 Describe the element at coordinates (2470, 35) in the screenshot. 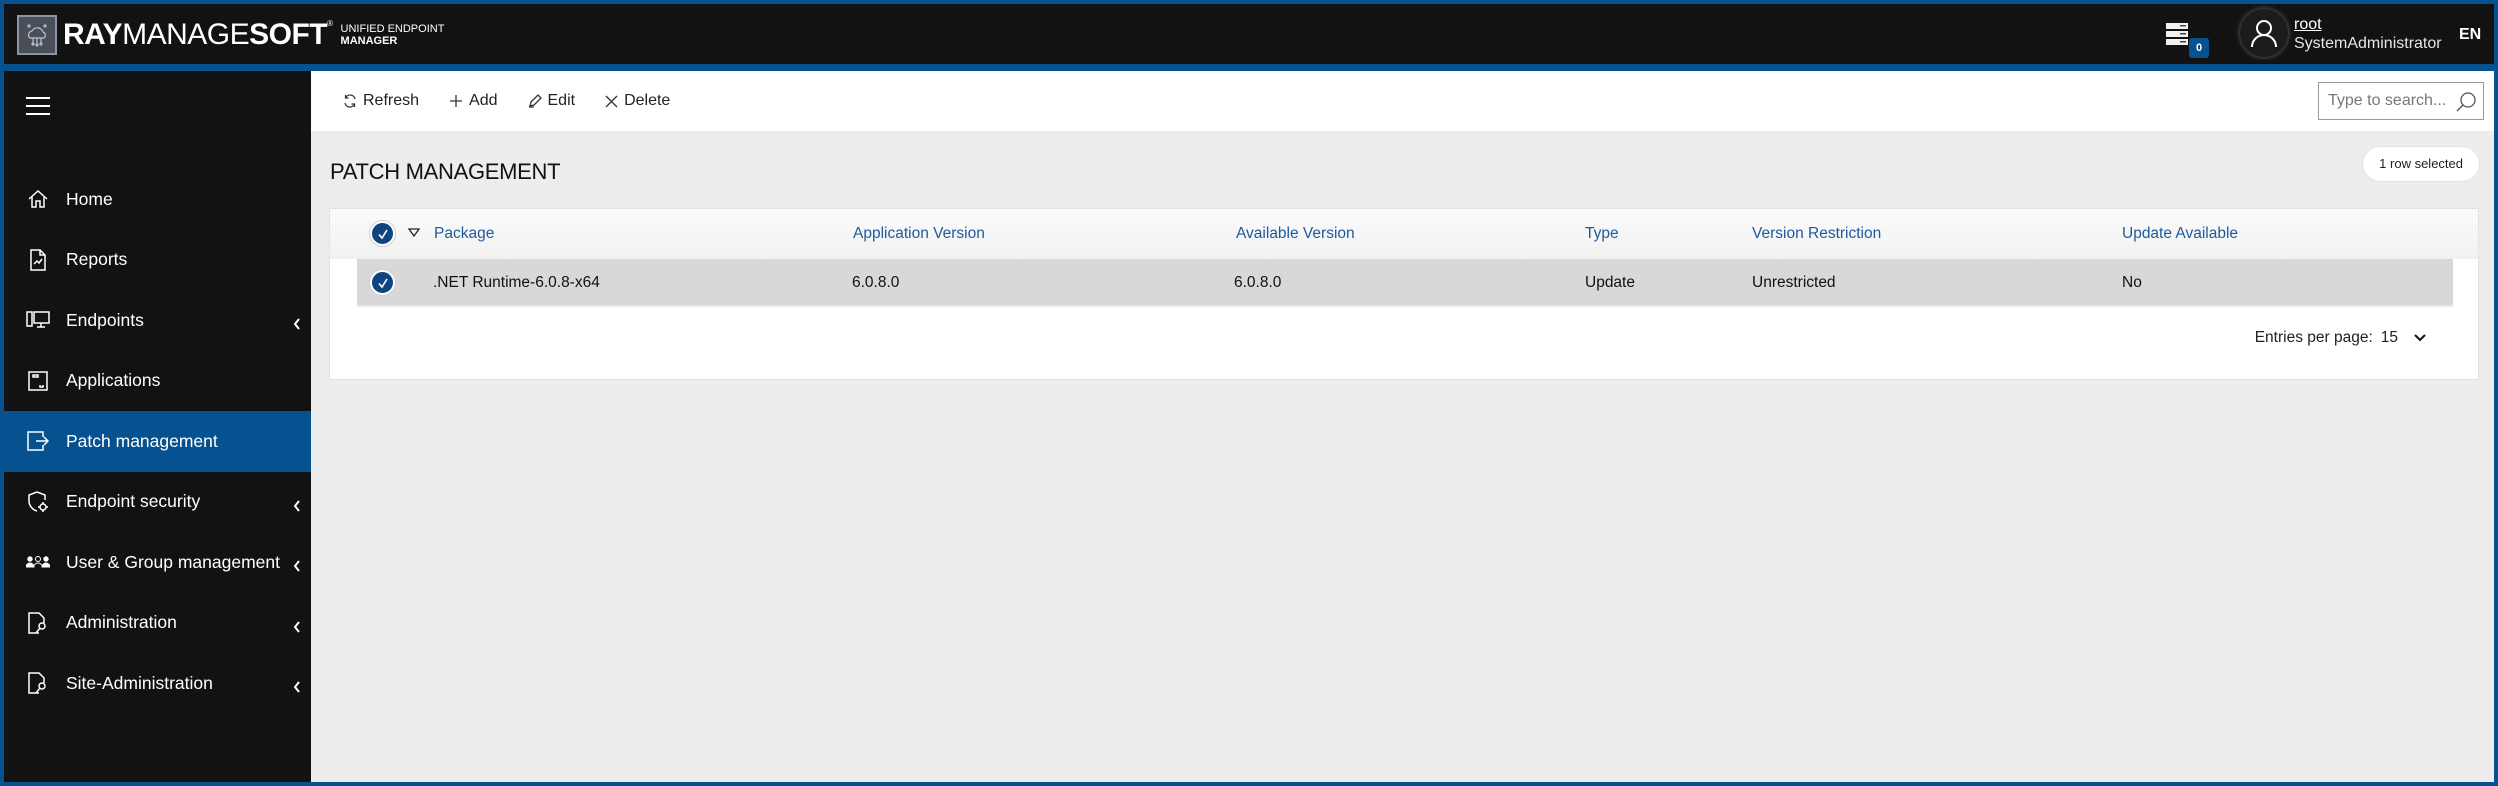

I see `language-selector: EN` at that location.